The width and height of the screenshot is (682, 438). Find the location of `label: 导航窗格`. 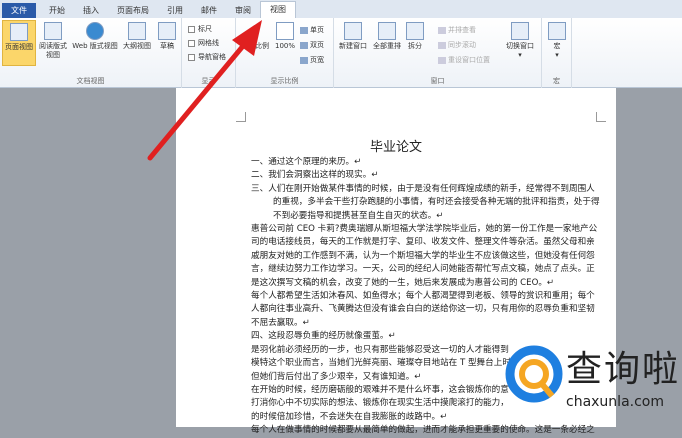

label: 导航窗格 is located at coordinates (212, 57).